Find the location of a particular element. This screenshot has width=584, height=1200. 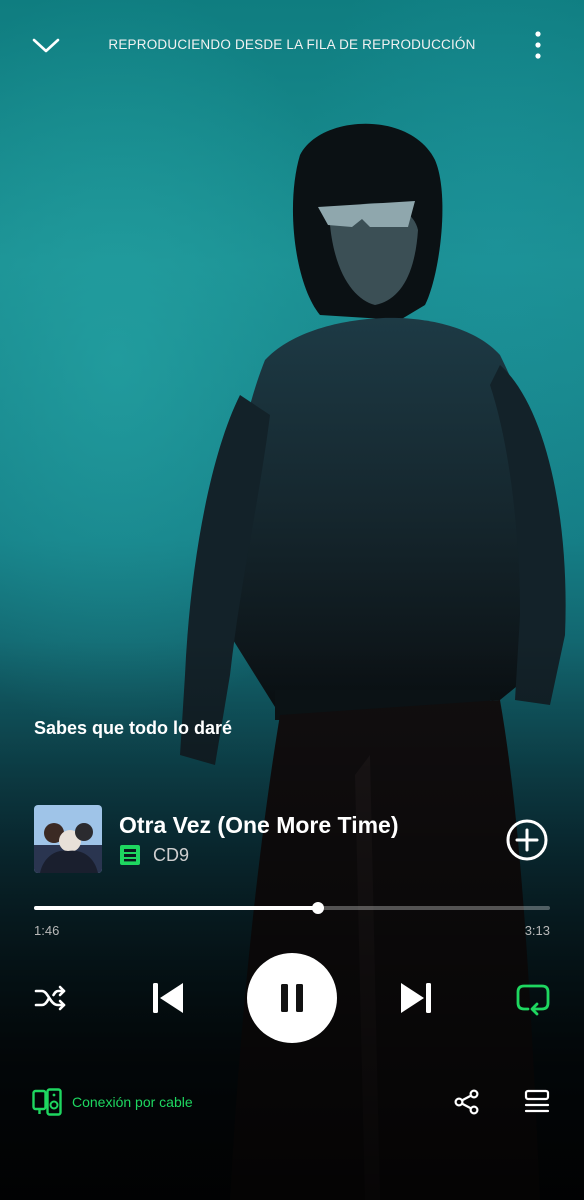

play-pause-button is located at coordinates (292, 998).